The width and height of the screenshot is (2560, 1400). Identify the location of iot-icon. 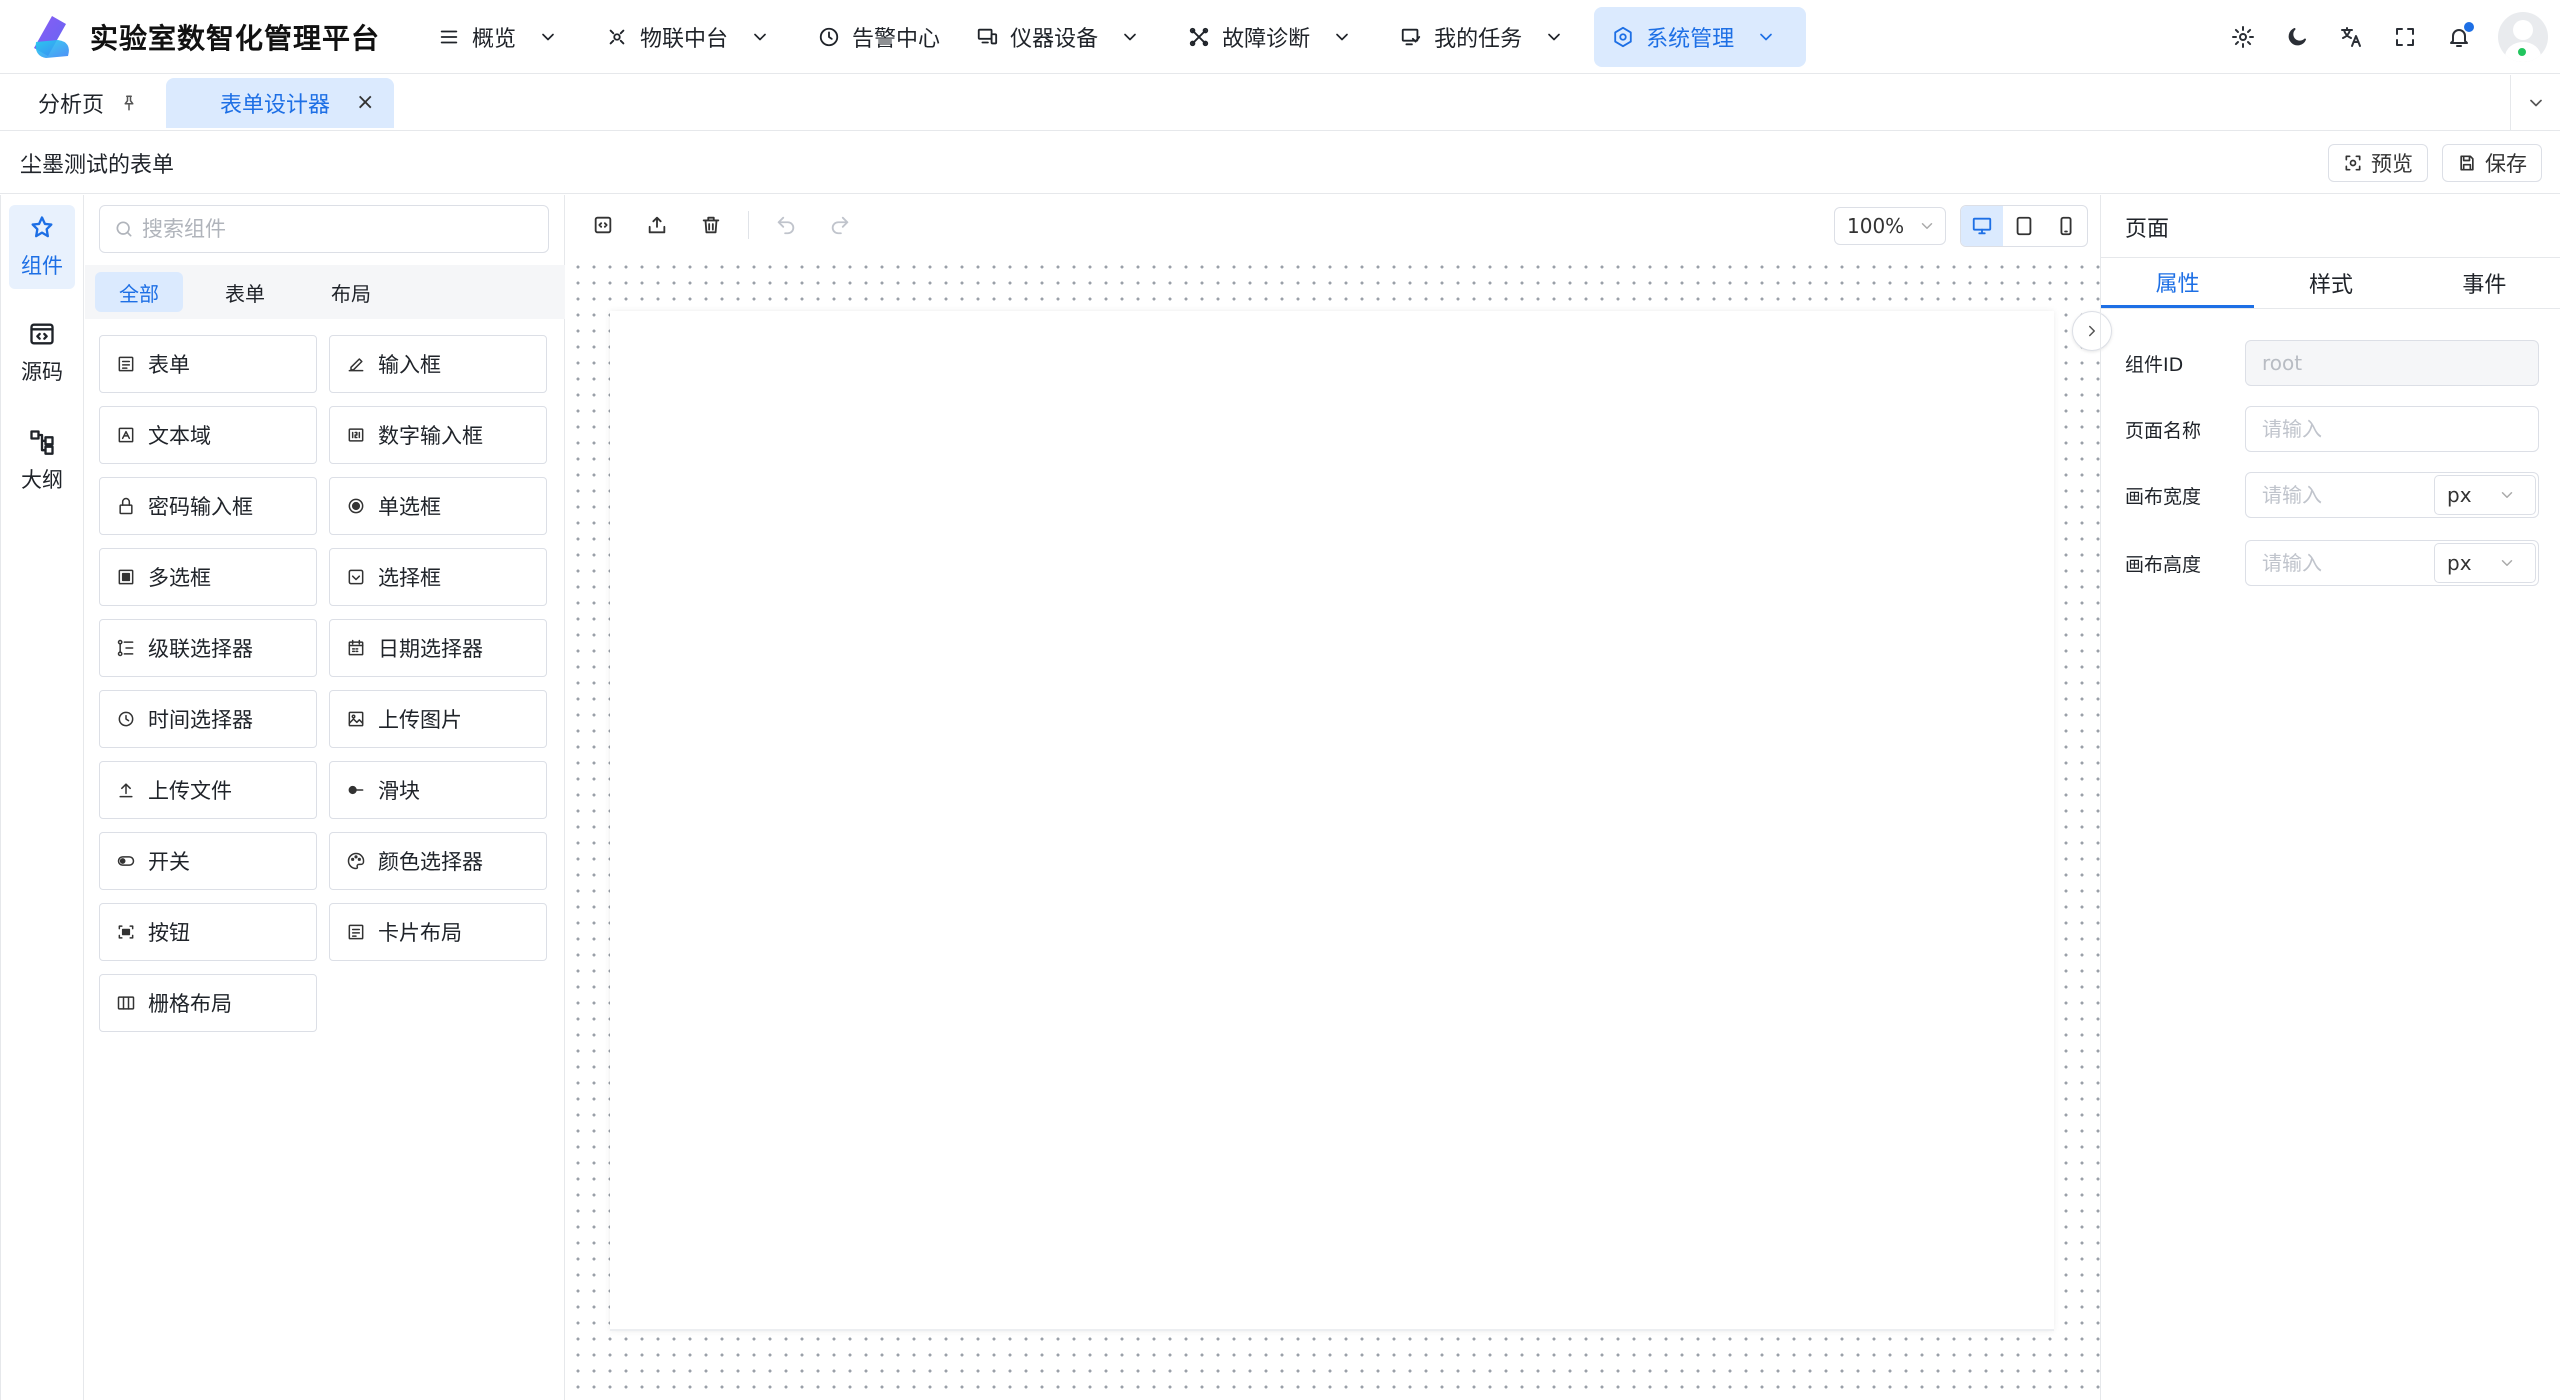
(617, 36).